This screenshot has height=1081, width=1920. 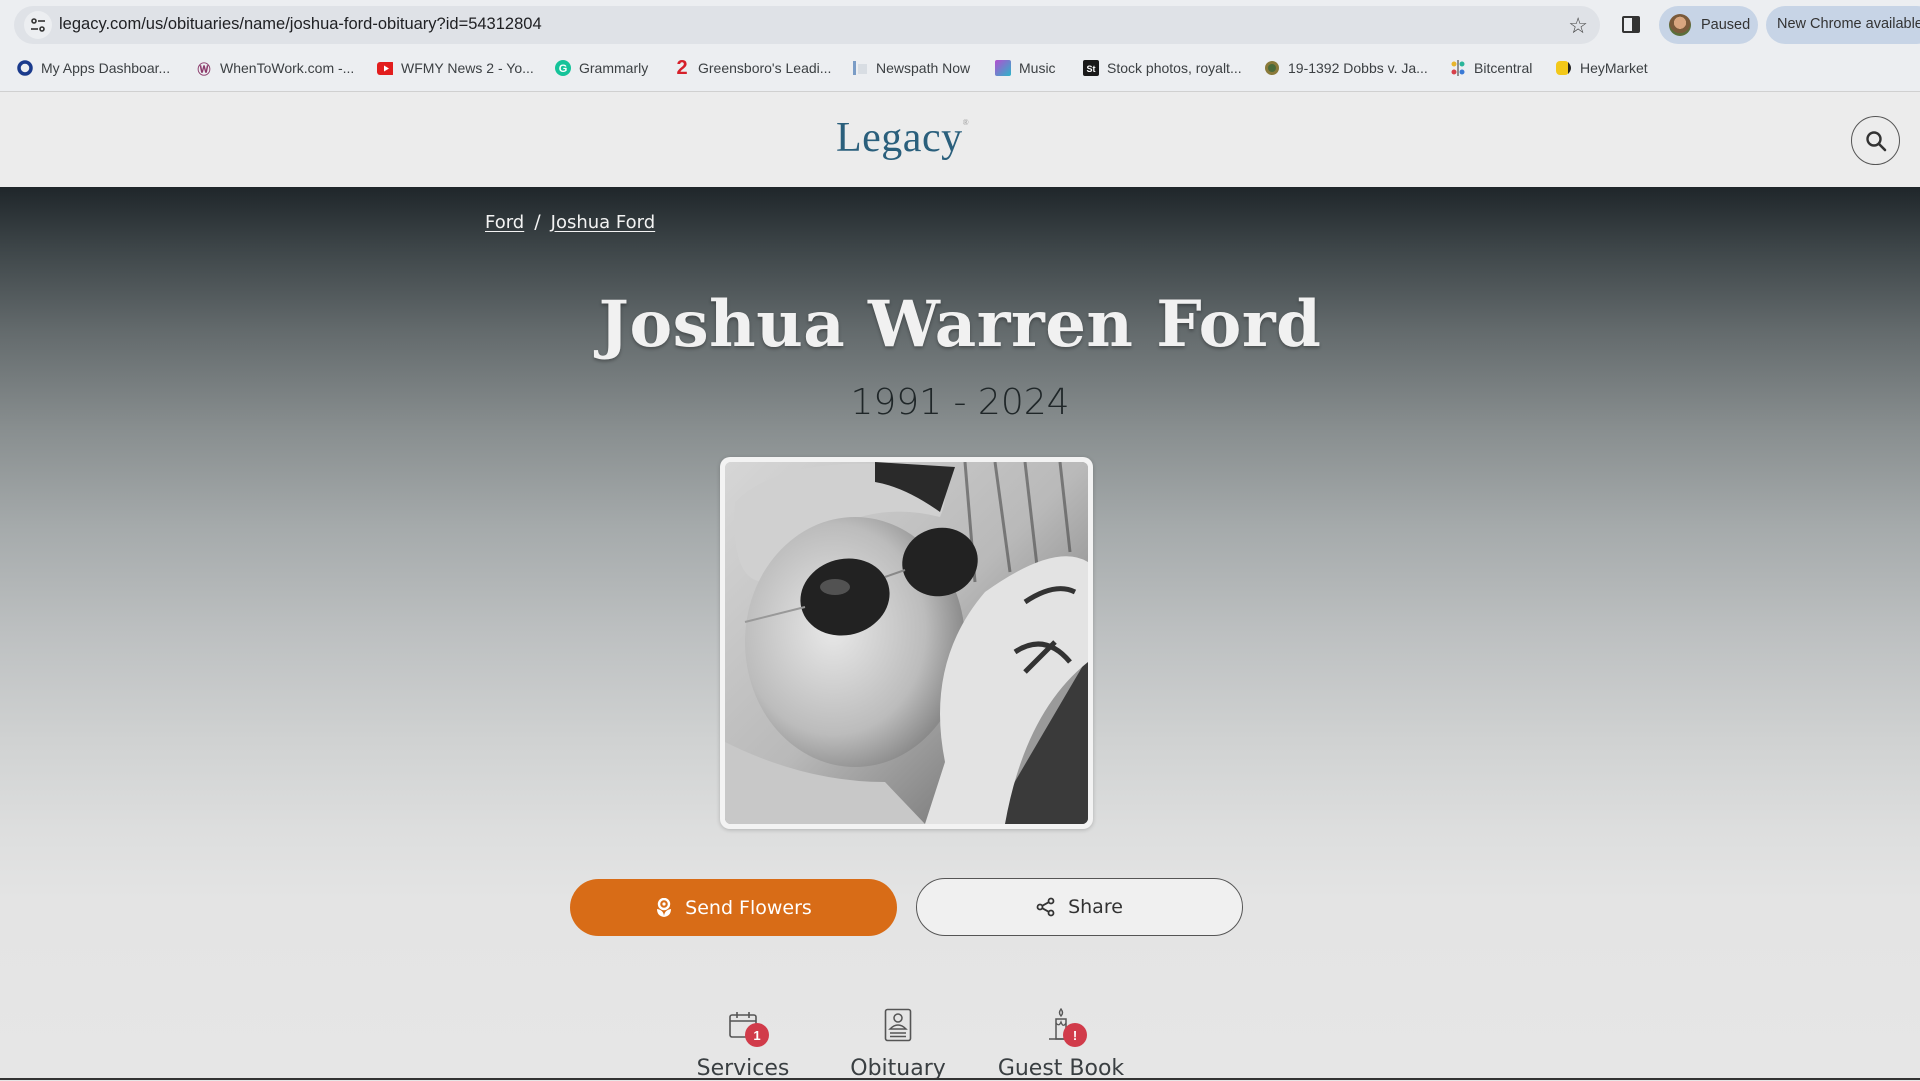 I want to click on grammarly-icon: G, so click(x=563, y=68).